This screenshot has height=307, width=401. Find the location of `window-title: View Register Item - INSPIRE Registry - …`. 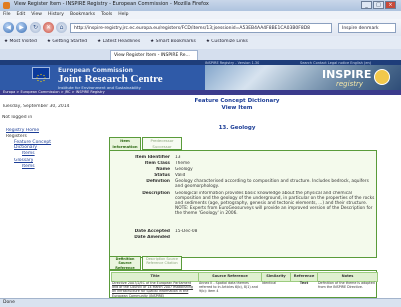

window-title: View Register Item - INSPIRE Registry - … is located at coordinates (111, 4).